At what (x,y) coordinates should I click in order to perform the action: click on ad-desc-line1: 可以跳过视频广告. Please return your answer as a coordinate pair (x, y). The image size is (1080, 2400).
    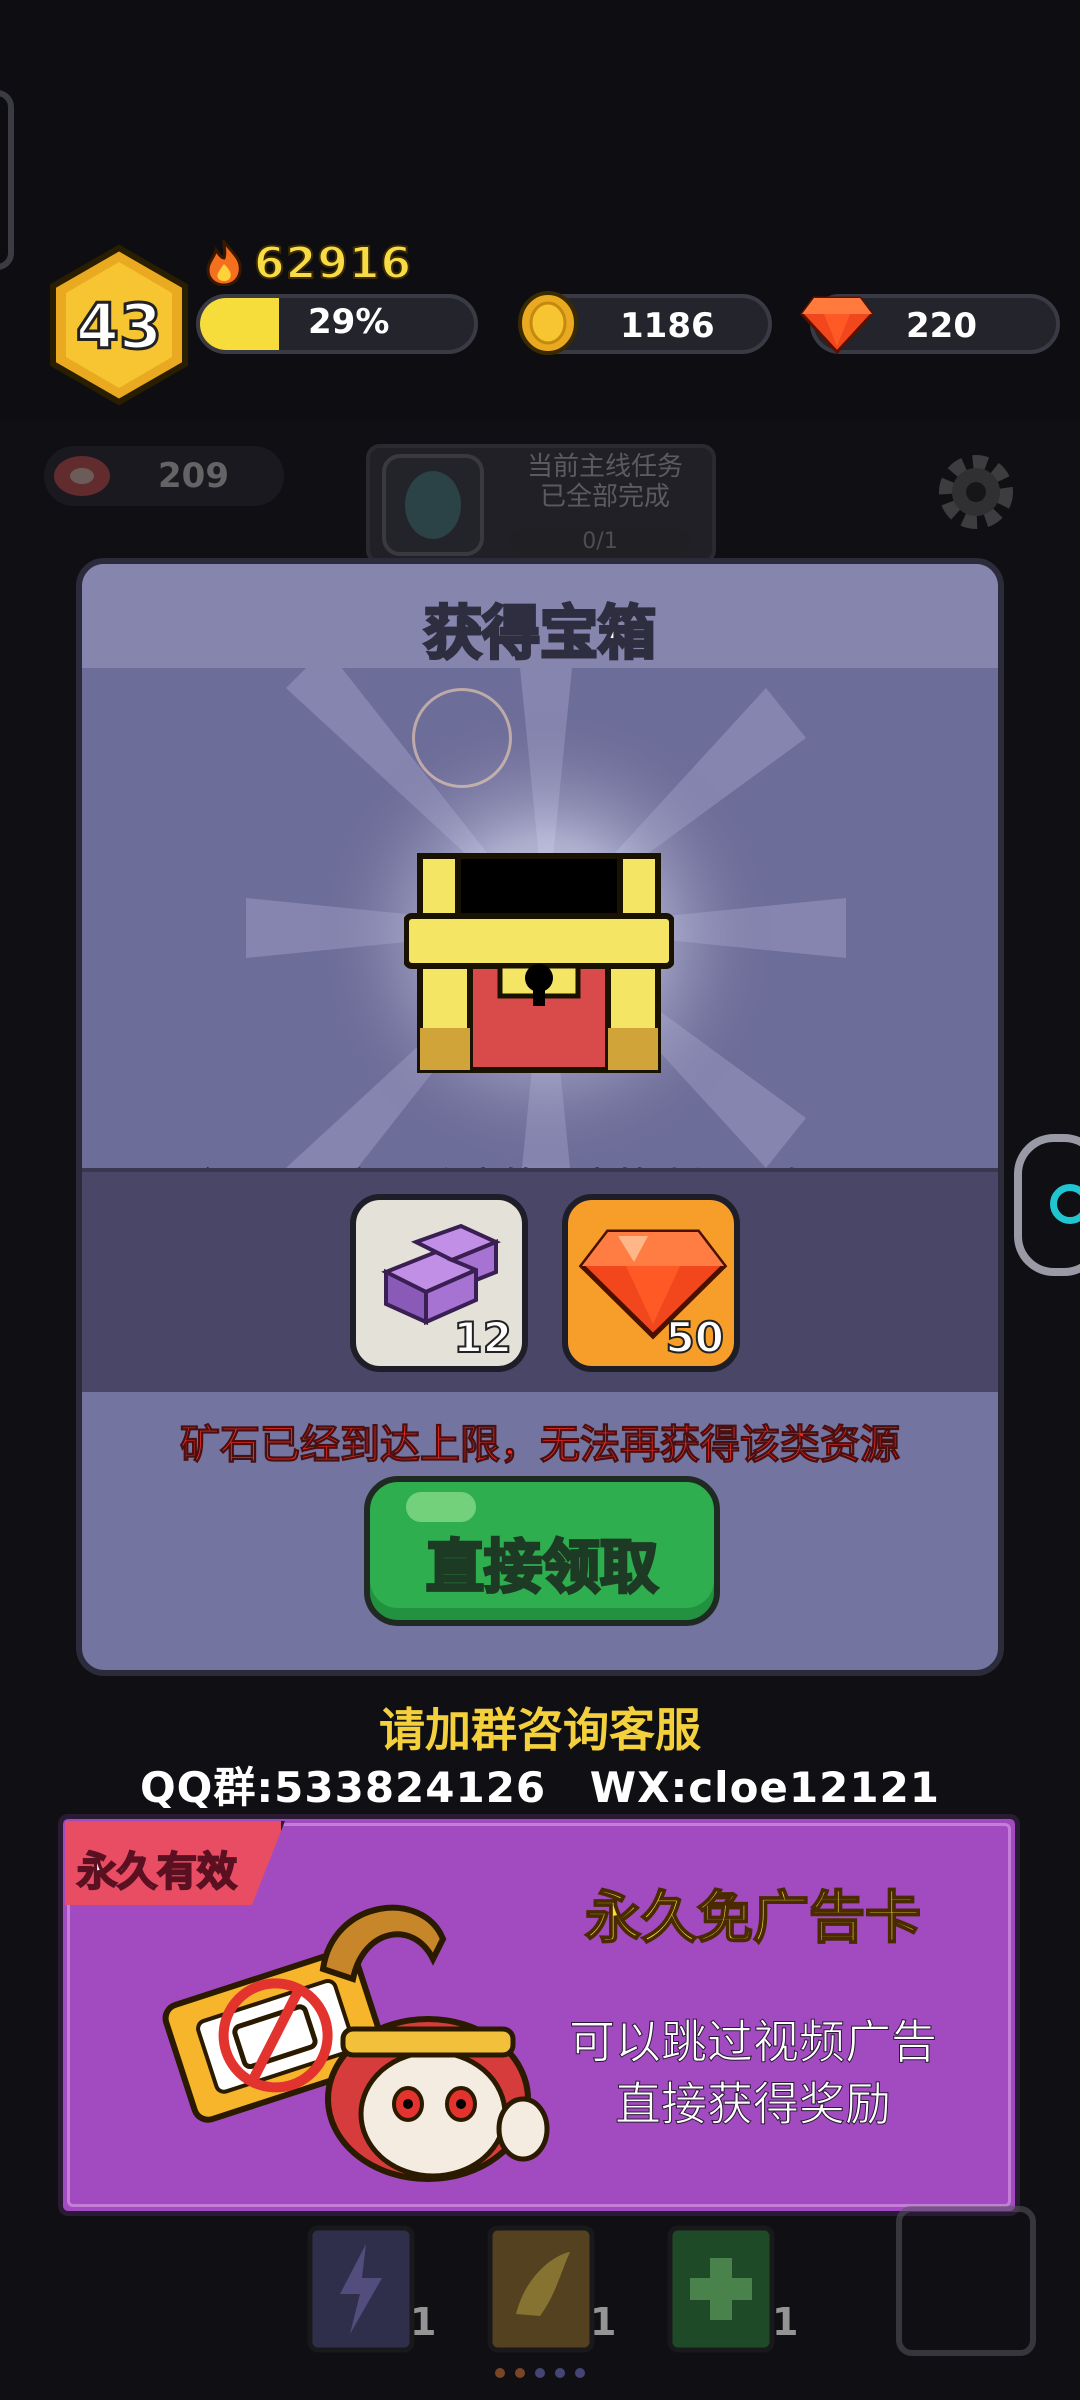
    Looking at the image, I should click on (753, 2042).